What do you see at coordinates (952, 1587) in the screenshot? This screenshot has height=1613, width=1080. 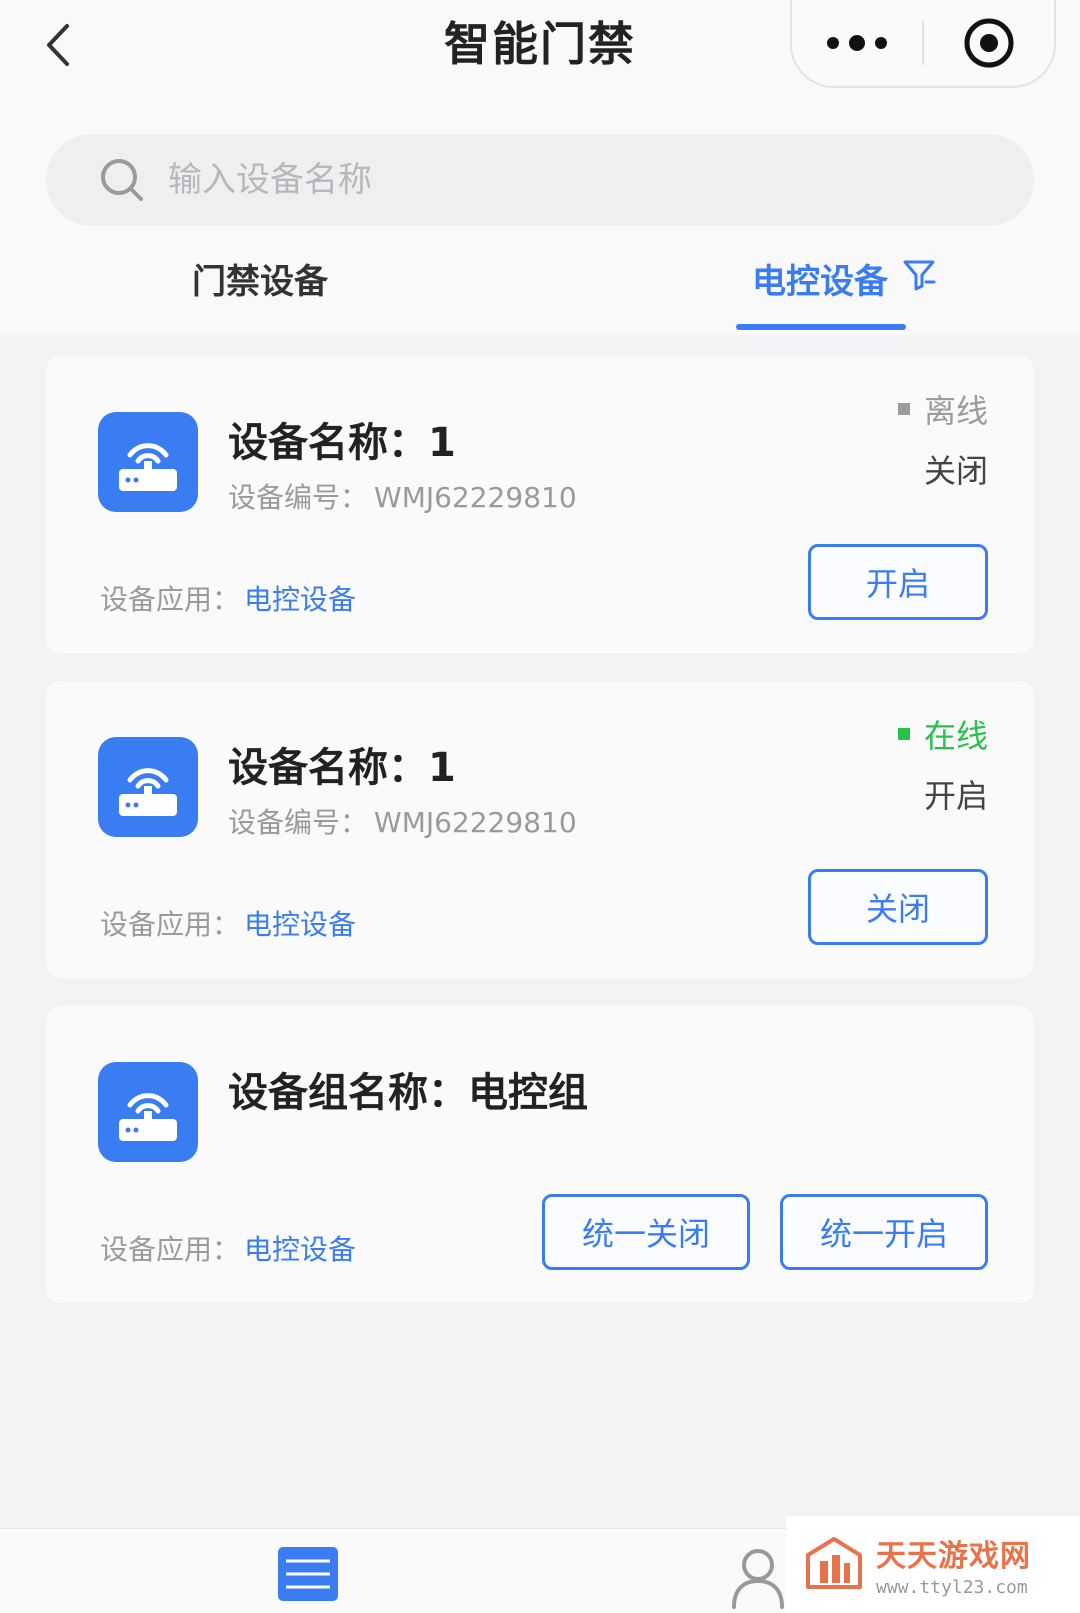 I see `watermark-url: www.ttyl23.com` at bounding box center [952, 1587].